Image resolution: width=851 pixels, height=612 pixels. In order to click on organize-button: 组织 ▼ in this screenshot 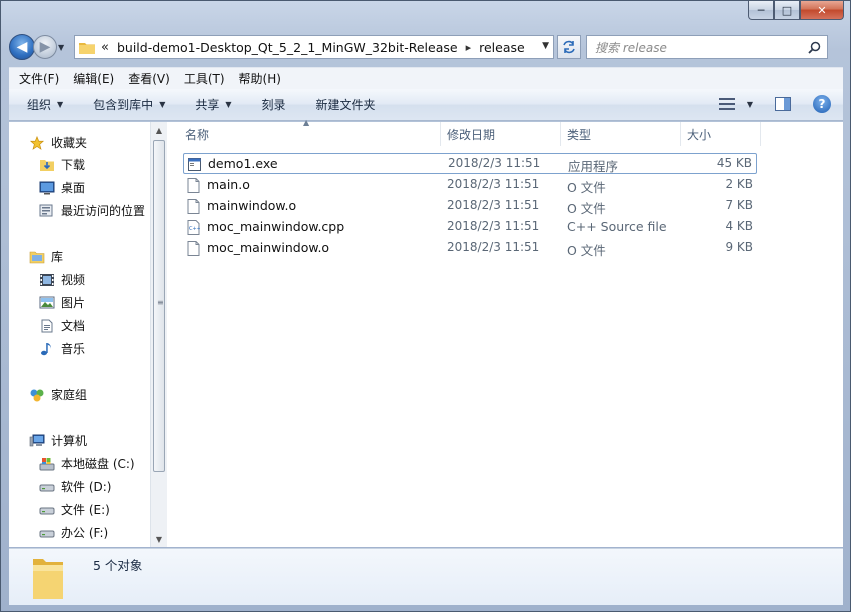, I will do `click(45, 104)`.